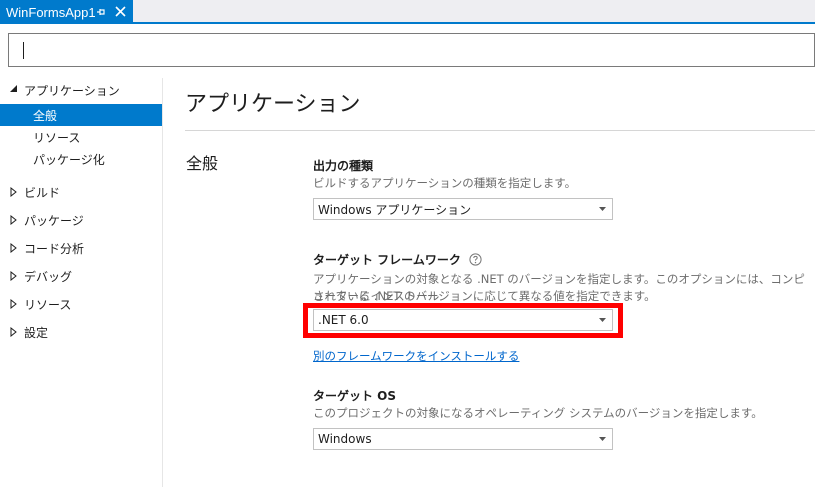 The image size is (815, 487). What do you see at coordinates (54, 221) in the screenshot?
I see `nav-item-label: パッケージ` at bounding box center [54, 221].